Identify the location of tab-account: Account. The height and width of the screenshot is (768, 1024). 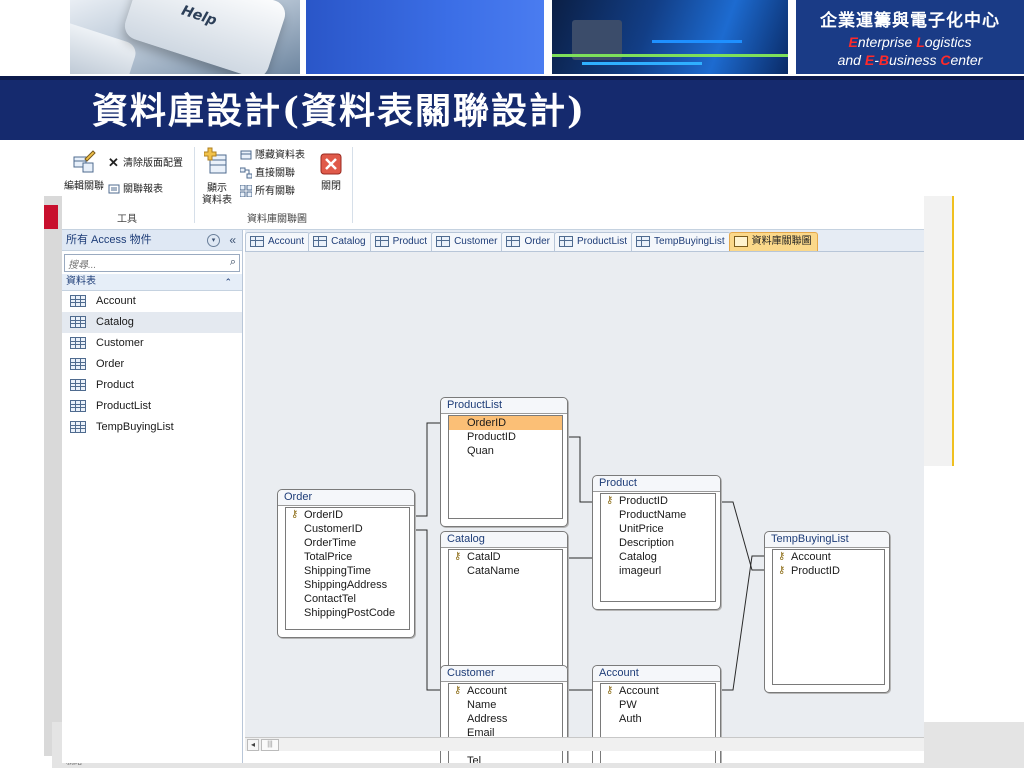
(278, 241).